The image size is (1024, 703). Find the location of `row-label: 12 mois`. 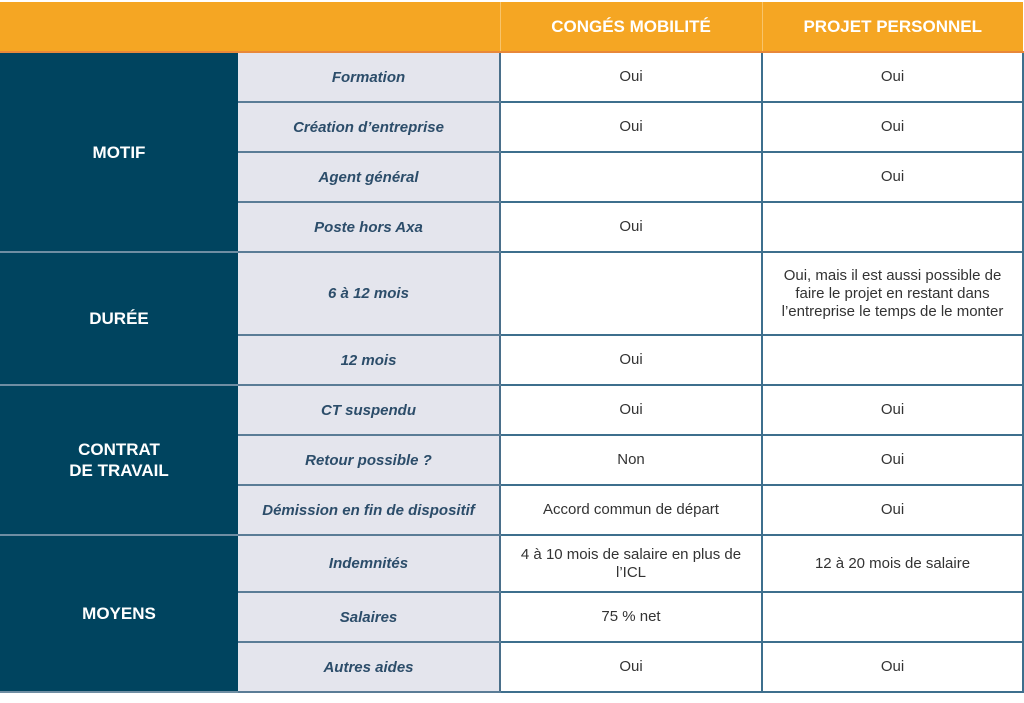

row-label: 12 mois is located at coordinates (369, 360).